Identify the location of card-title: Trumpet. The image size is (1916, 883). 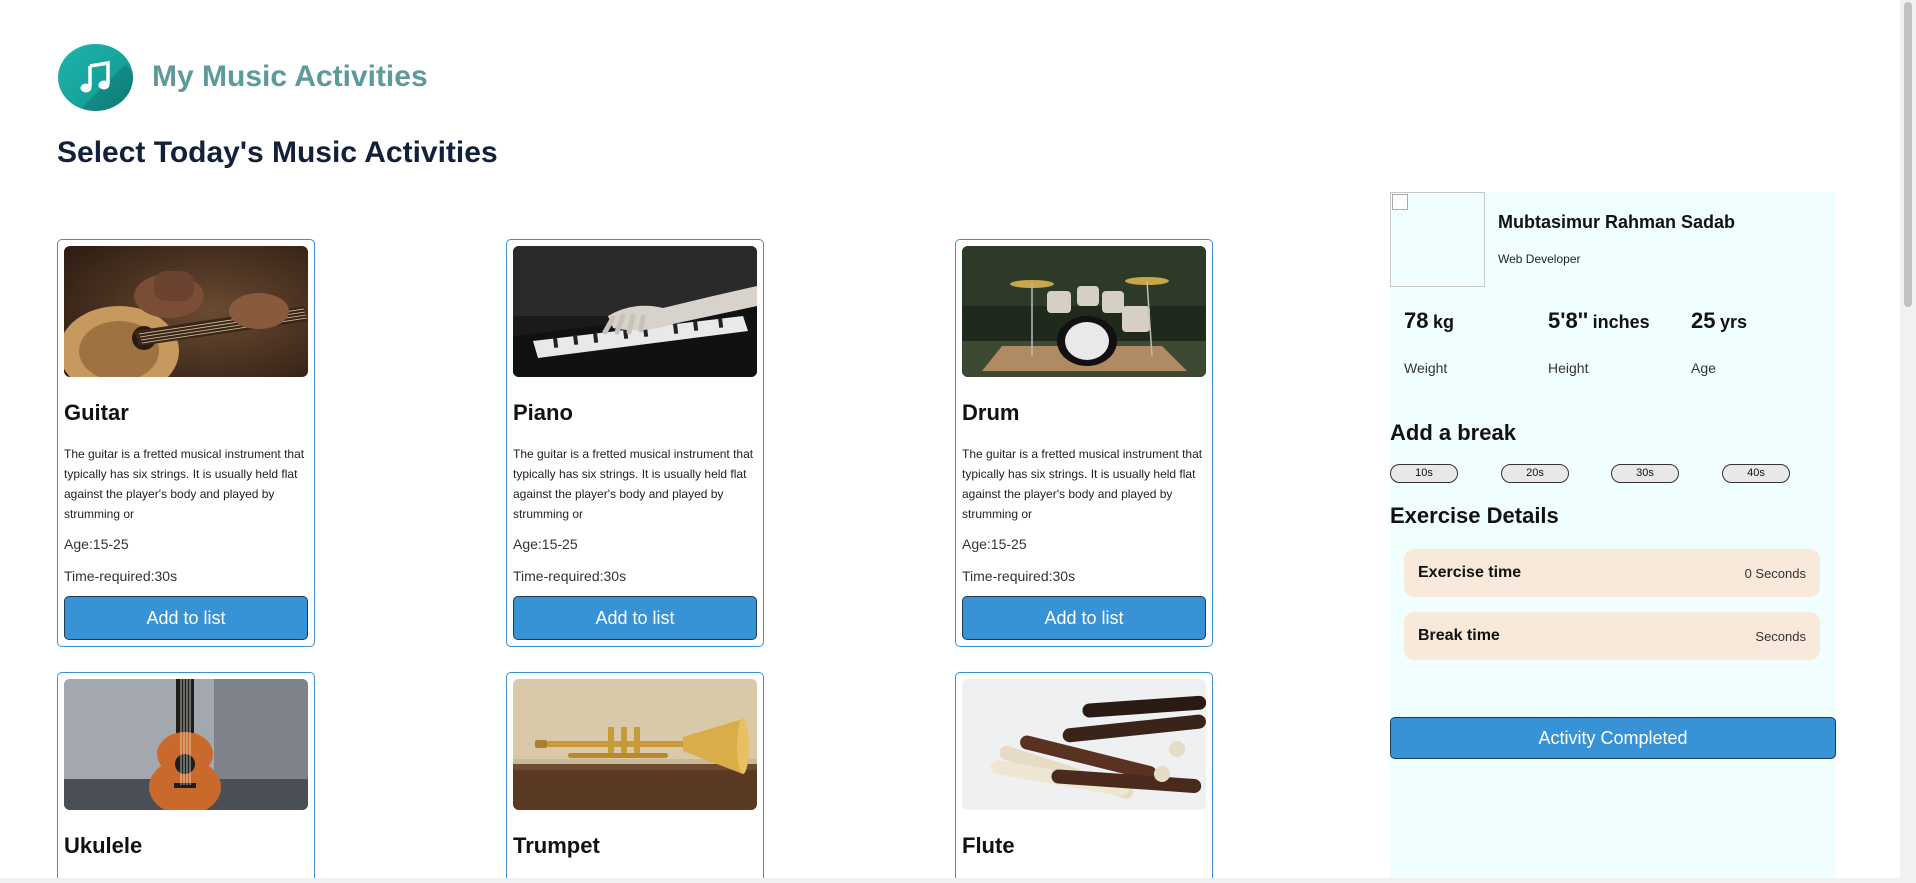
(556, 845).